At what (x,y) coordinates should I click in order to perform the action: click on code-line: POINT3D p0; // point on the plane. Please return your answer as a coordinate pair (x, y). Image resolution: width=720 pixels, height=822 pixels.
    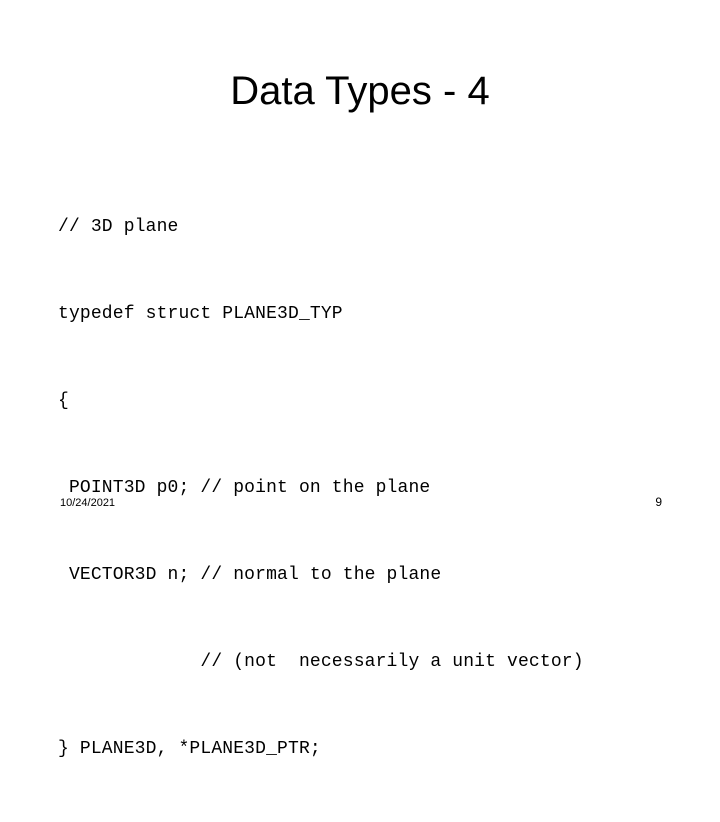
    Looking at the image, I should click on (244, 488).